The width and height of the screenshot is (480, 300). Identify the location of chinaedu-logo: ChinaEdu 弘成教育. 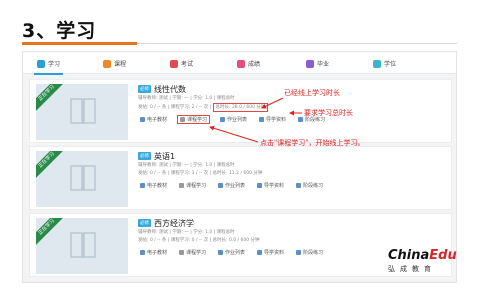
(428, 269).